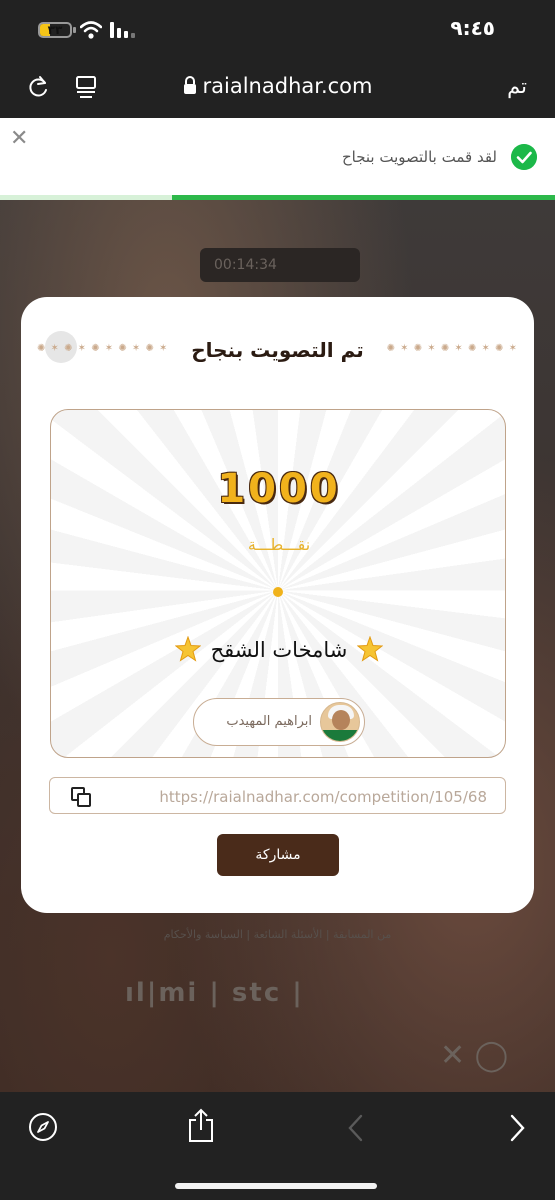 The width and height of the screenshot is (555, 1200). I want to click on status-bar: ٣٣ ٩:٤٥, so click(277, 30).